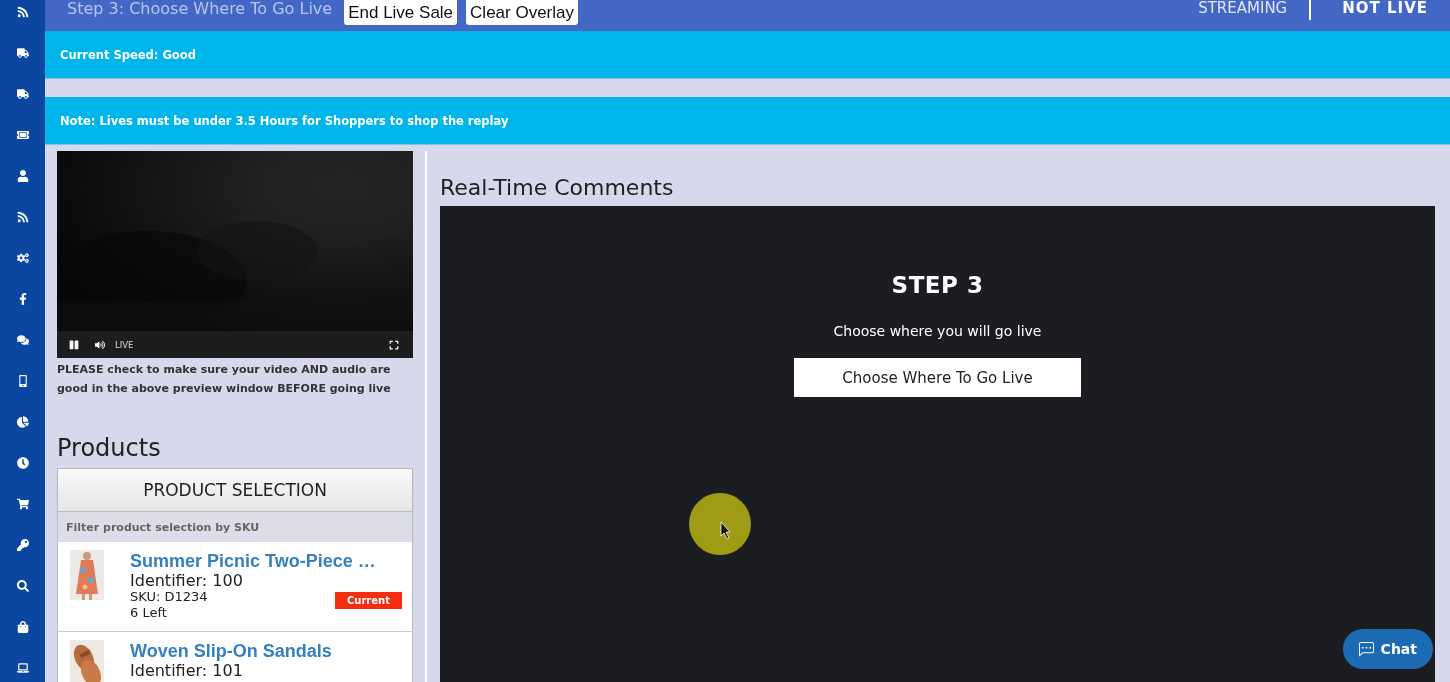 The image size is (1450, 682). What do you see at coordinates (109, 448) in the screenshot?
I see `products-title: Products` at bounding box center [109, 448].